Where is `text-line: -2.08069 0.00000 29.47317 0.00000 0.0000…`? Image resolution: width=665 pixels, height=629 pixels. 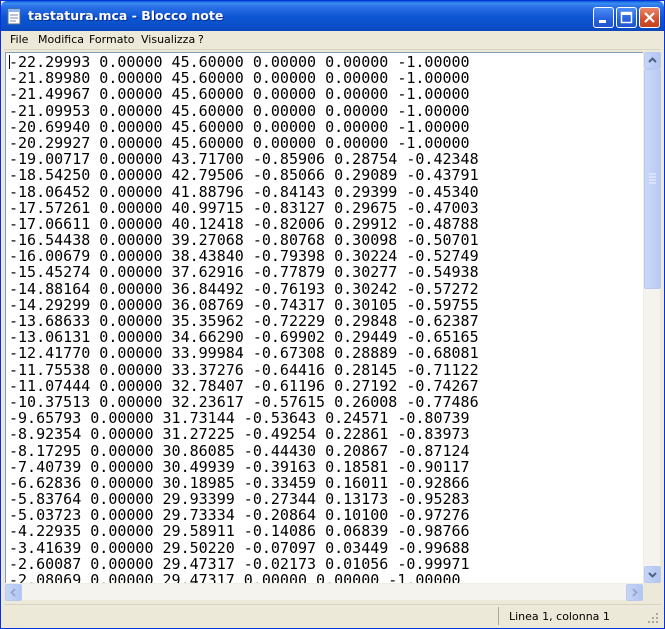 text-line: -2.08069 0.00000 29.47317 0.00000 0.0000… is located at coordinates (235, 577).